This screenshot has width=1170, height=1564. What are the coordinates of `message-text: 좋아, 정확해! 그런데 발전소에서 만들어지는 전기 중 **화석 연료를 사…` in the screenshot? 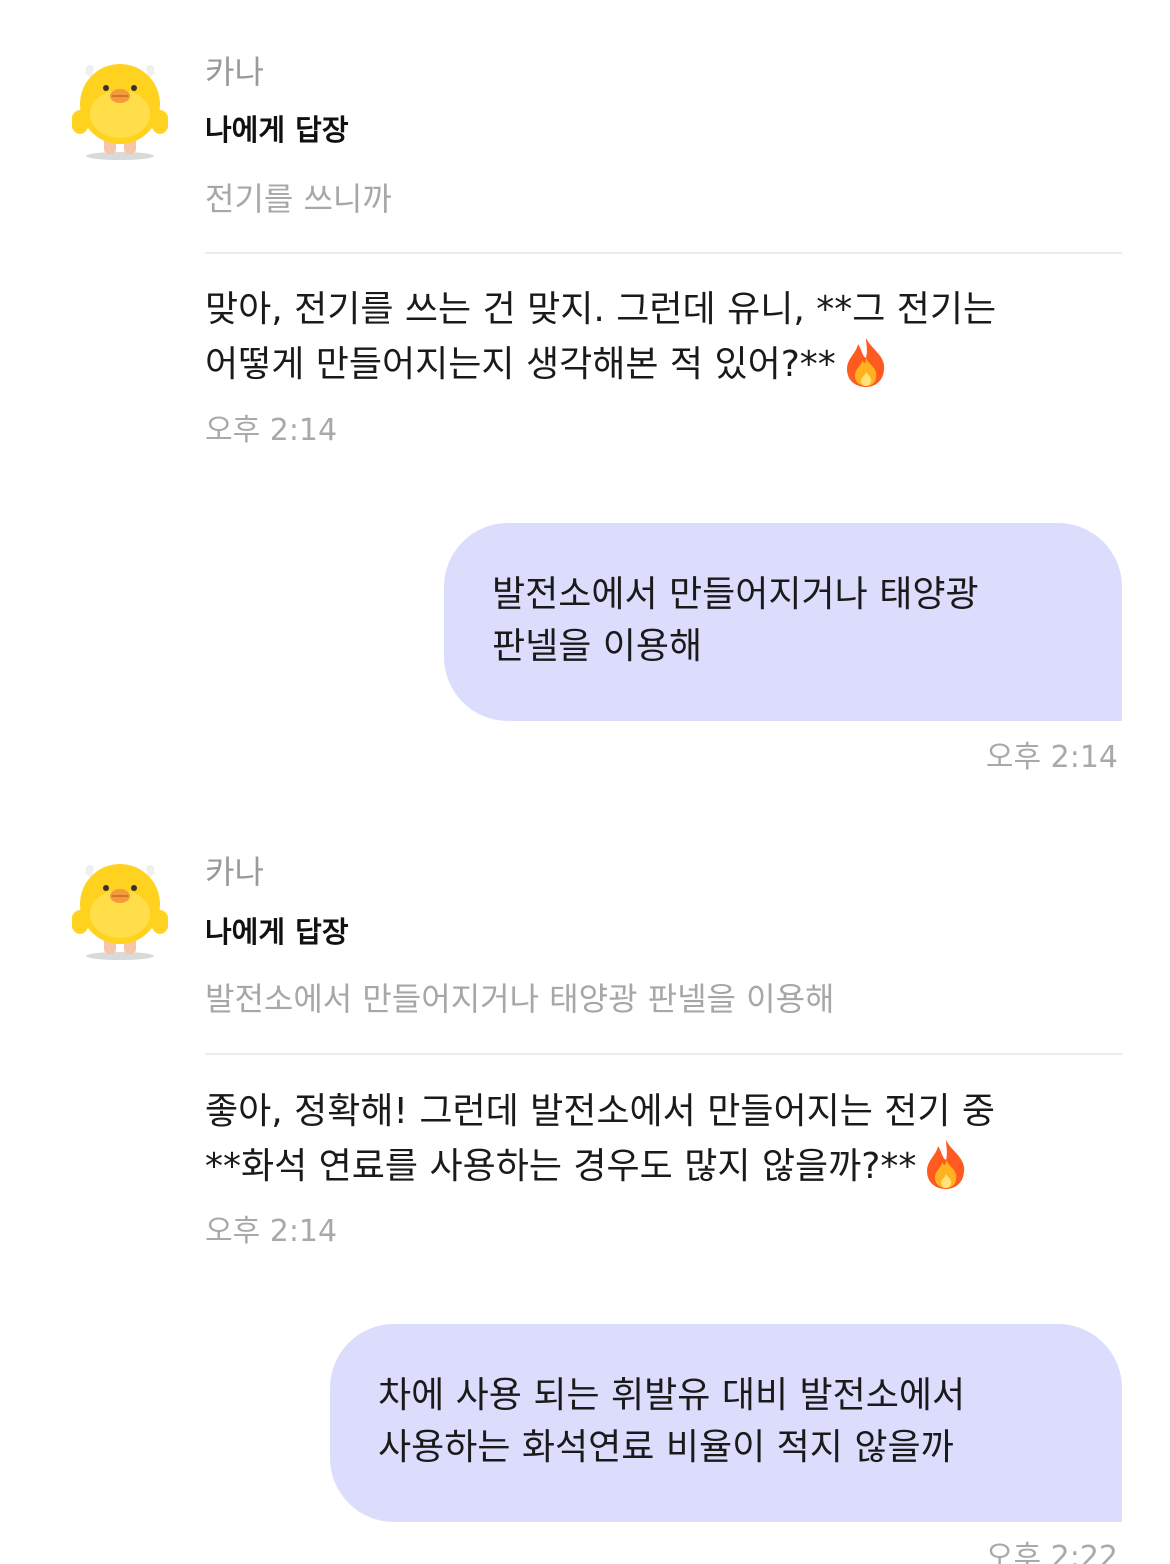 It's located at (670, 1139).